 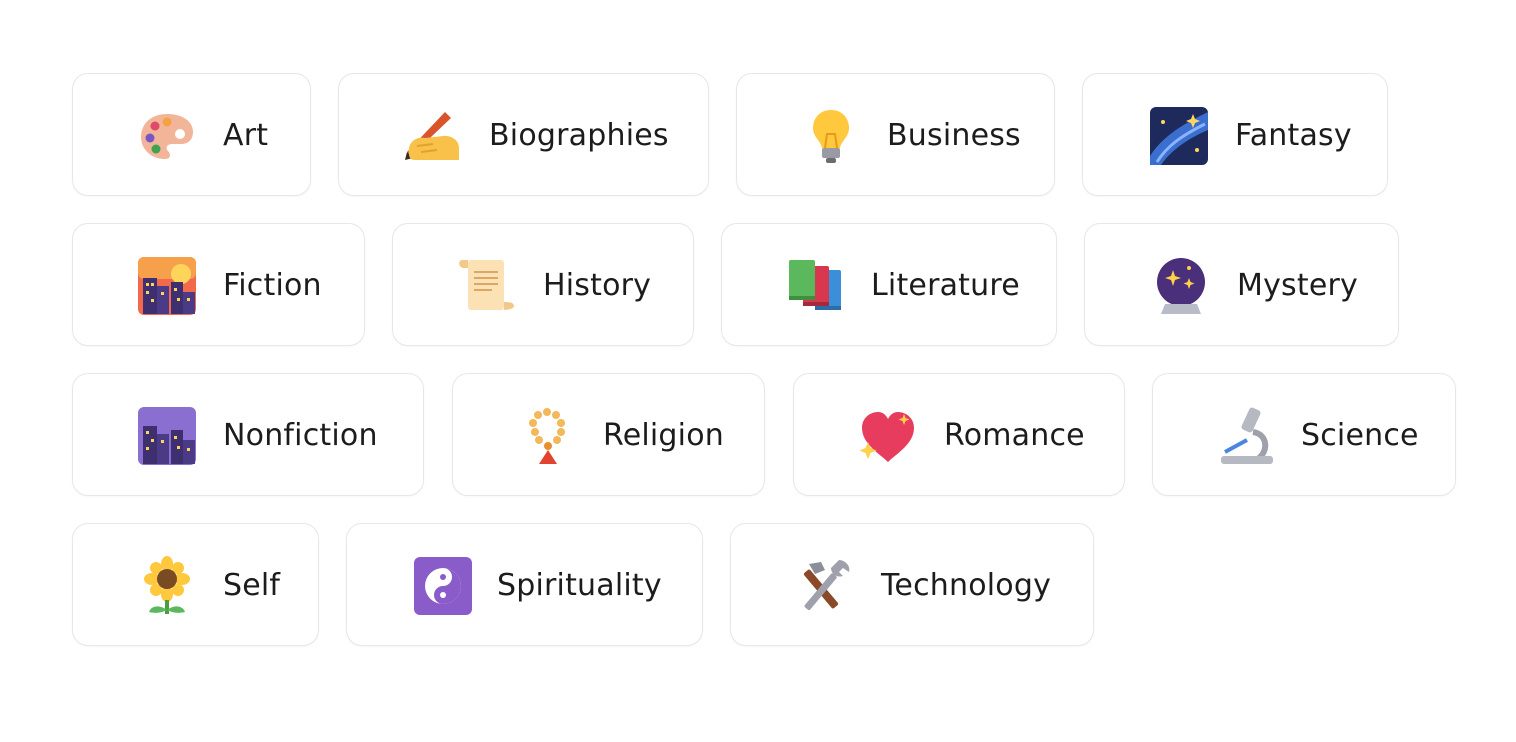 What do you see at coordinates (246, 135) in the screenshot?
I see `category-label: Art` at bounding box center [246, 135].